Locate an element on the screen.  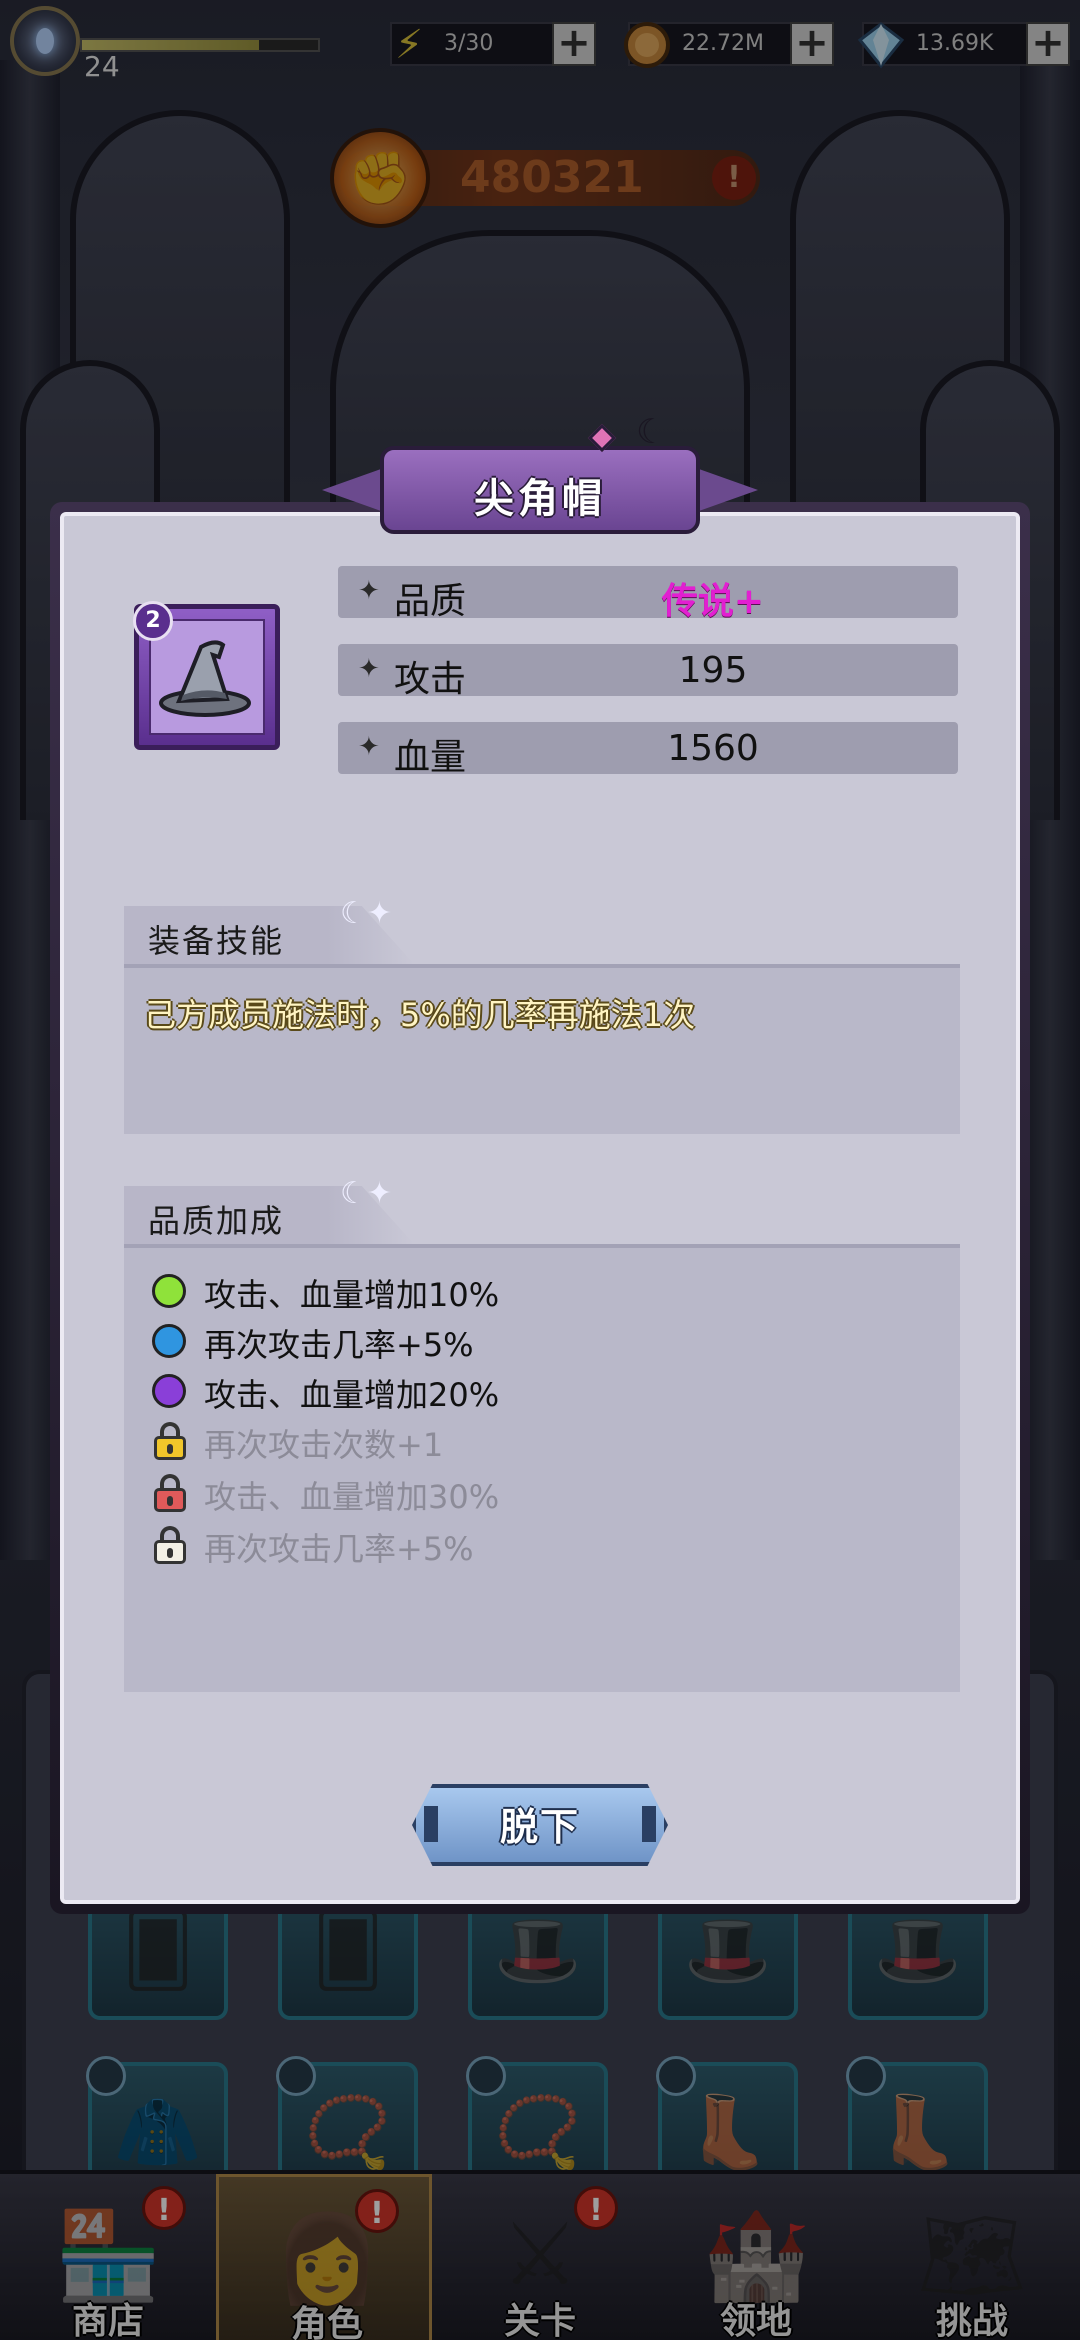
stat-hp: ✦ 血量 1560 is located at coordinates (648, 750).